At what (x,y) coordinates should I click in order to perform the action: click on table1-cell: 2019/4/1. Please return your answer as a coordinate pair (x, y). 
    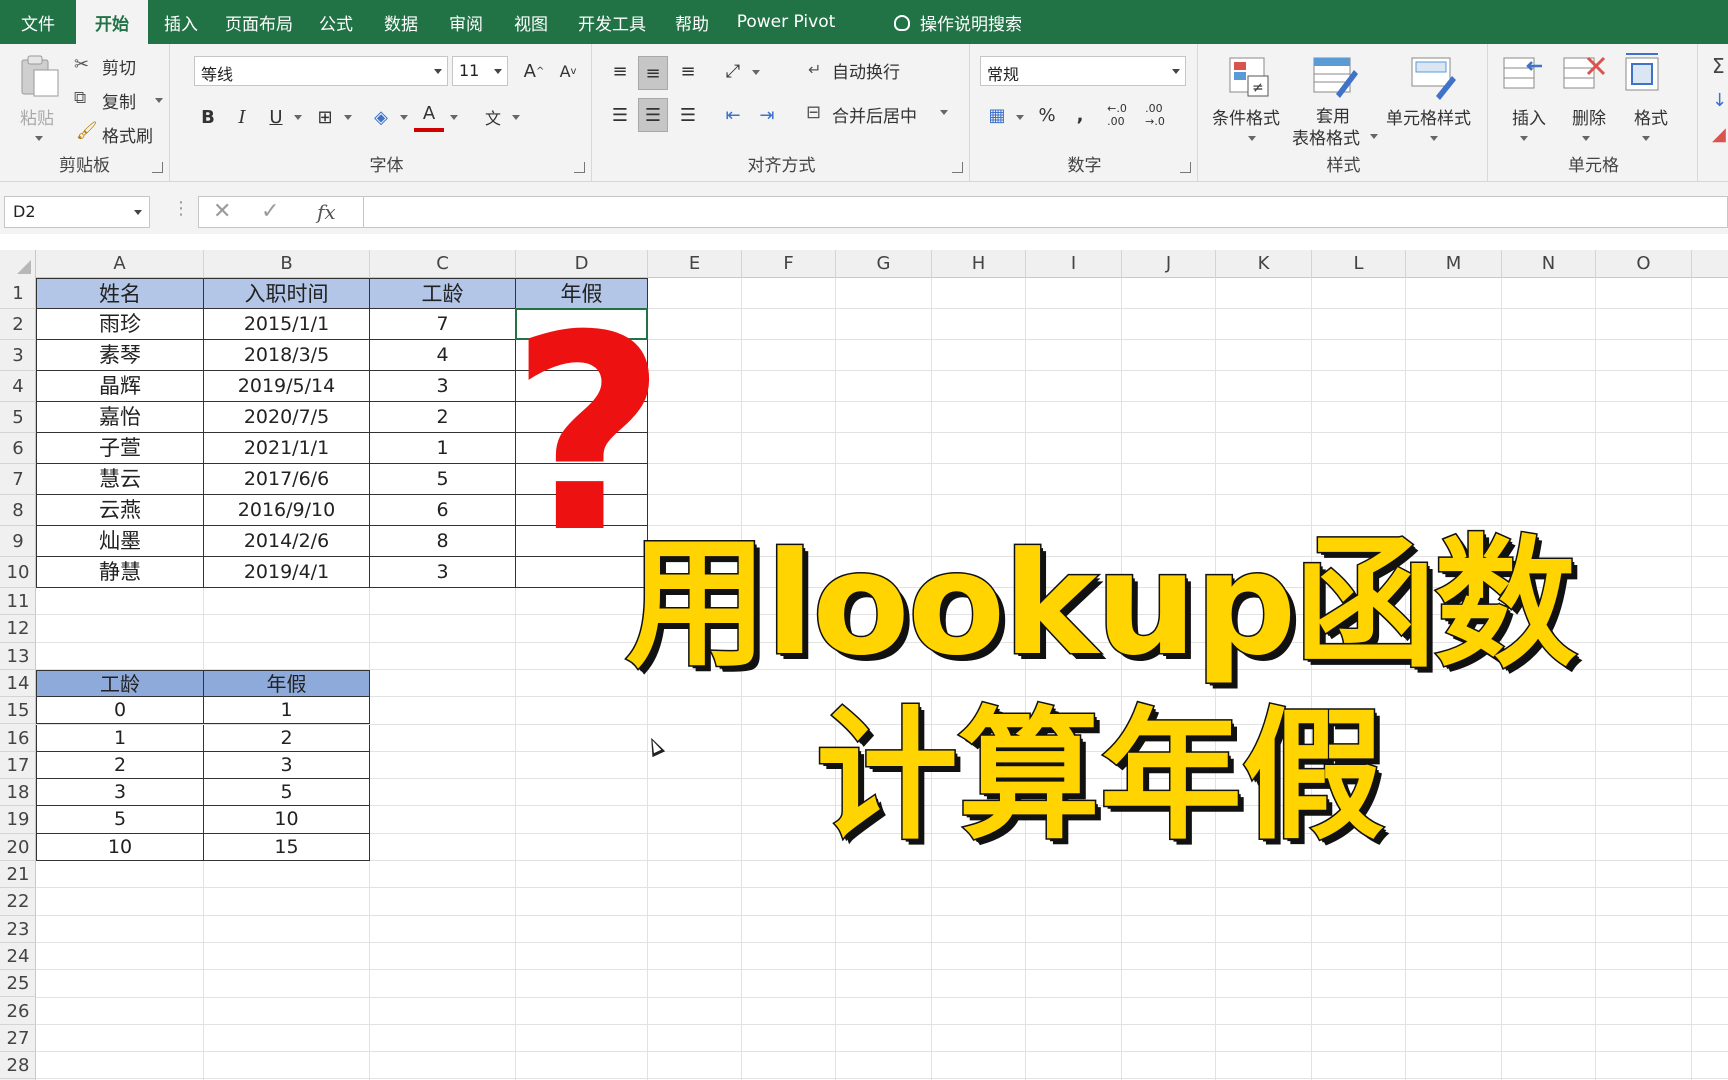
    Looking at the image, I should click on (287, 572).